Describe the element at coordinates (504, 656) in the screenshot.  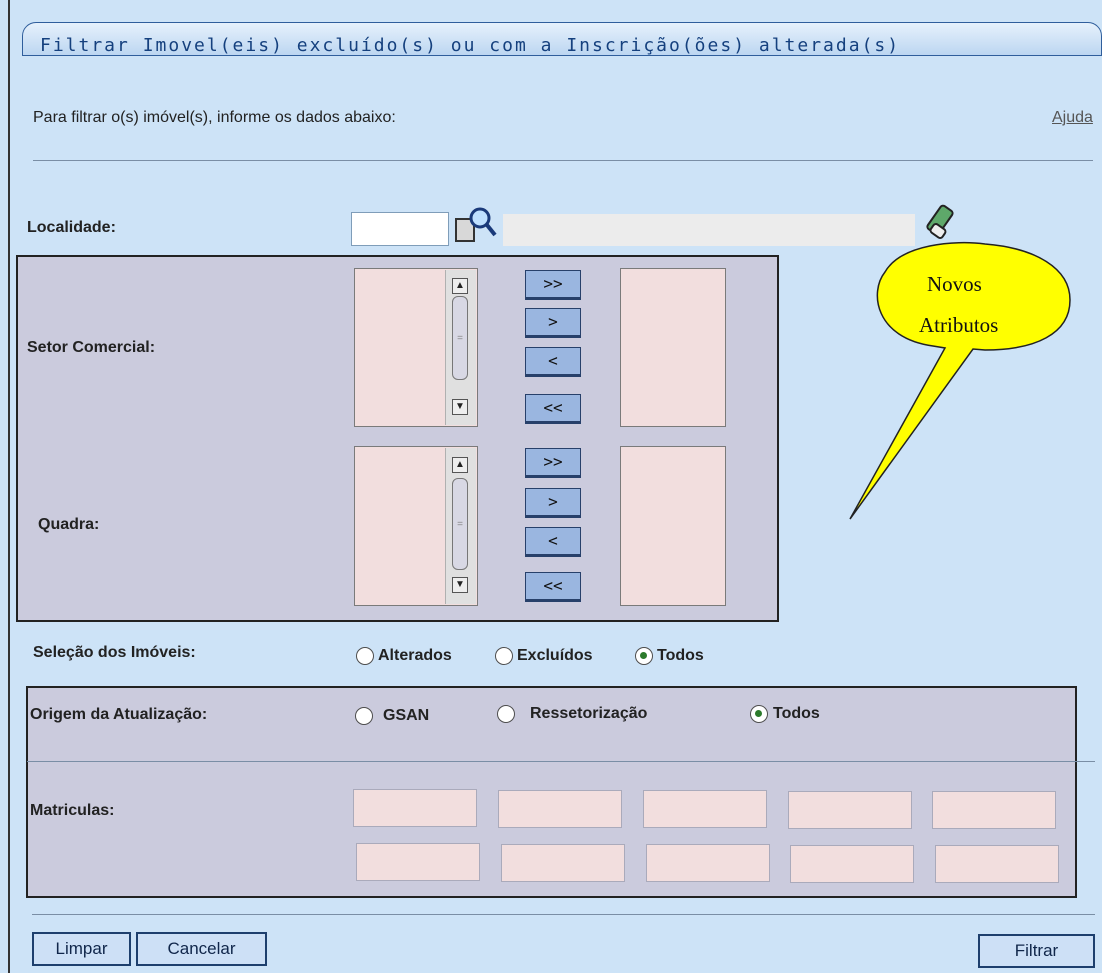
I see `selecao-excluidos-radio` at that location.